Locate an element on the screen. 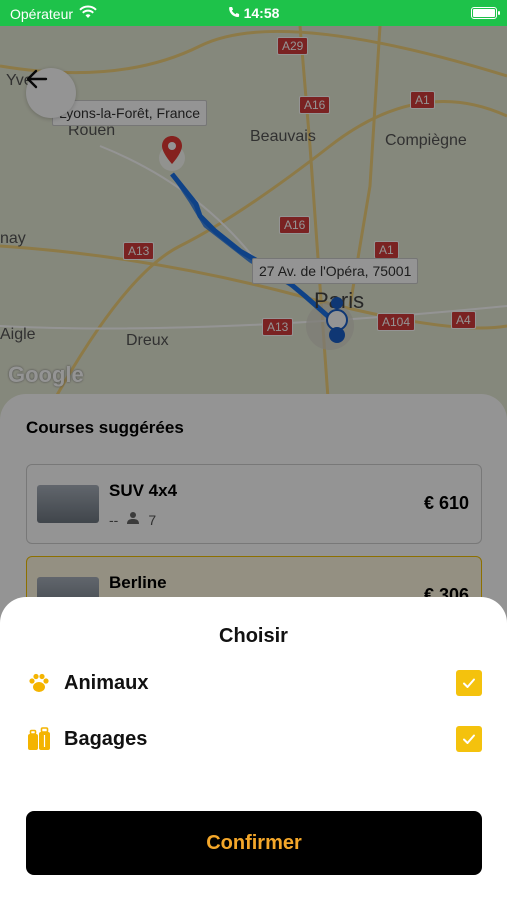 This screenshot has height=900, width=507. option-bagages: Bagages is located at coordinates (254, 739).